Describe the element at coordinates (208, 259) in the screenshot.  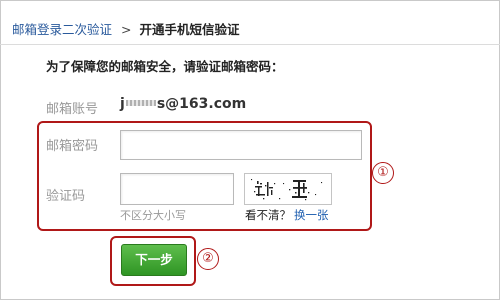
I see `annotation-marker-2: ②` at that location.